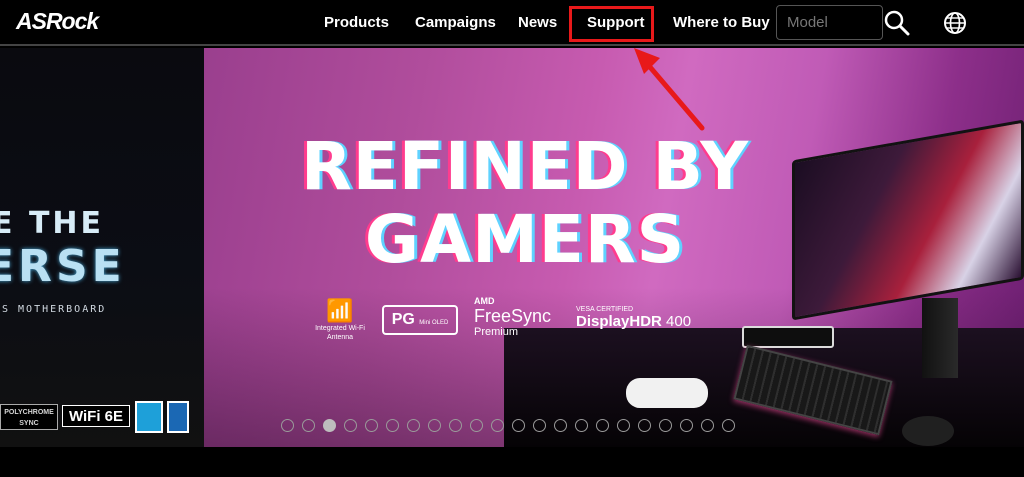 This screenshot has height=477, width=1024. What do you see at coordinates (788, 337) in the screenshot?
I see `stream-deck-image` at bounding box center [788, 337].